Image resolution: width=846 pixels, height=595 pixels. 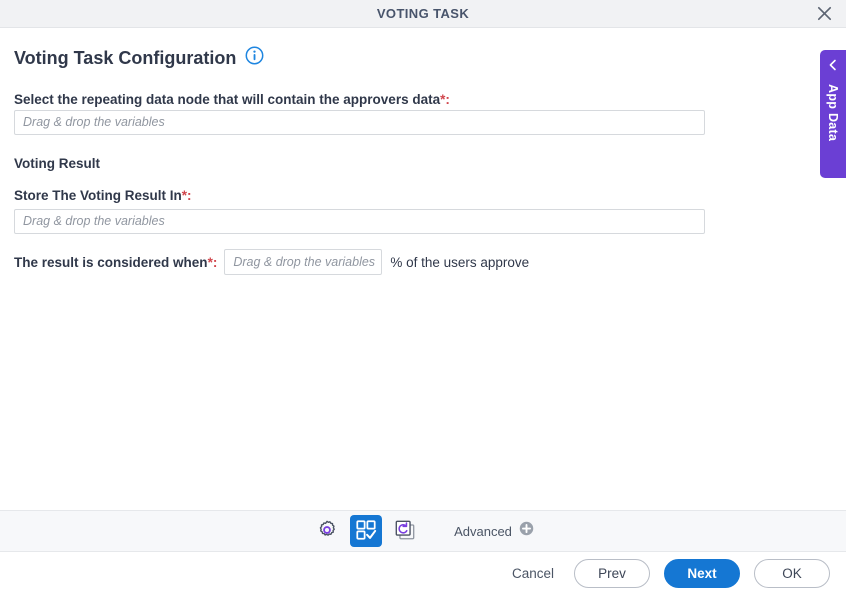 What do you see at coordinates (303, 262) in the screenshot?
I see `threshold-input: Drag & drop the variables` at bounding box center [303, 262].